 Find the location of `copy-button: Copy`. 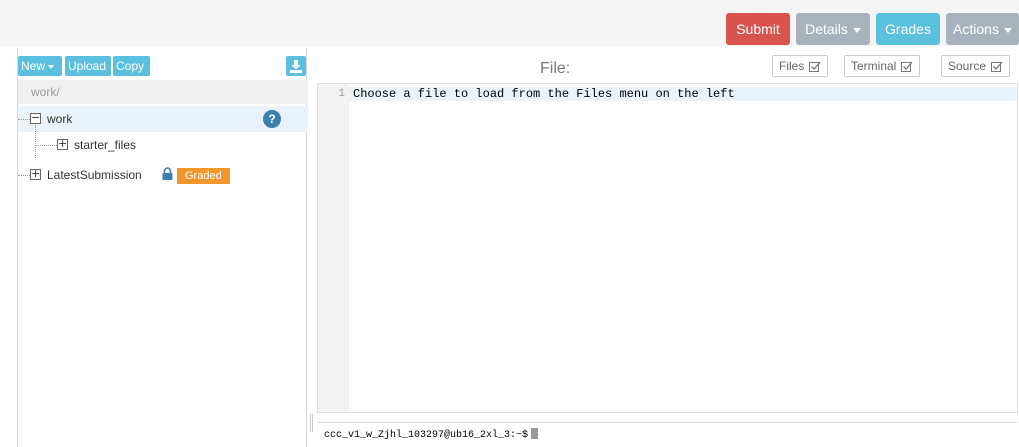

copy-button: Copy is located at coordinates (131, 66).